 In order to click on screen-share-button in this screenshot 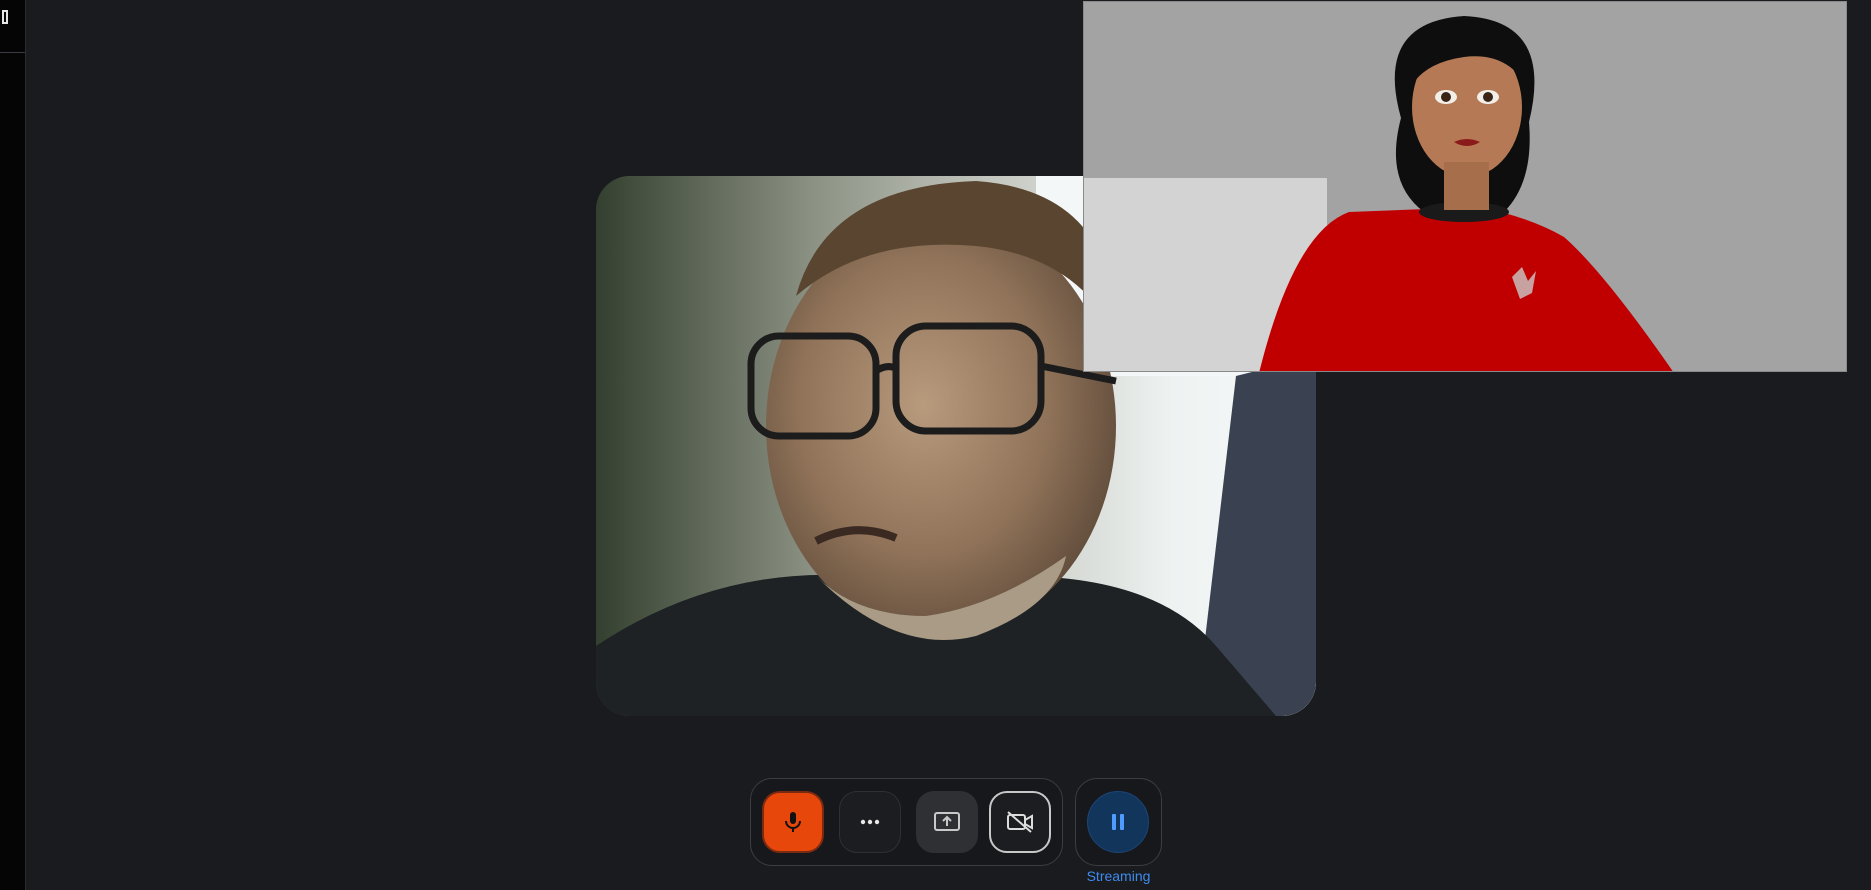, I will do `click(947, 822)`.